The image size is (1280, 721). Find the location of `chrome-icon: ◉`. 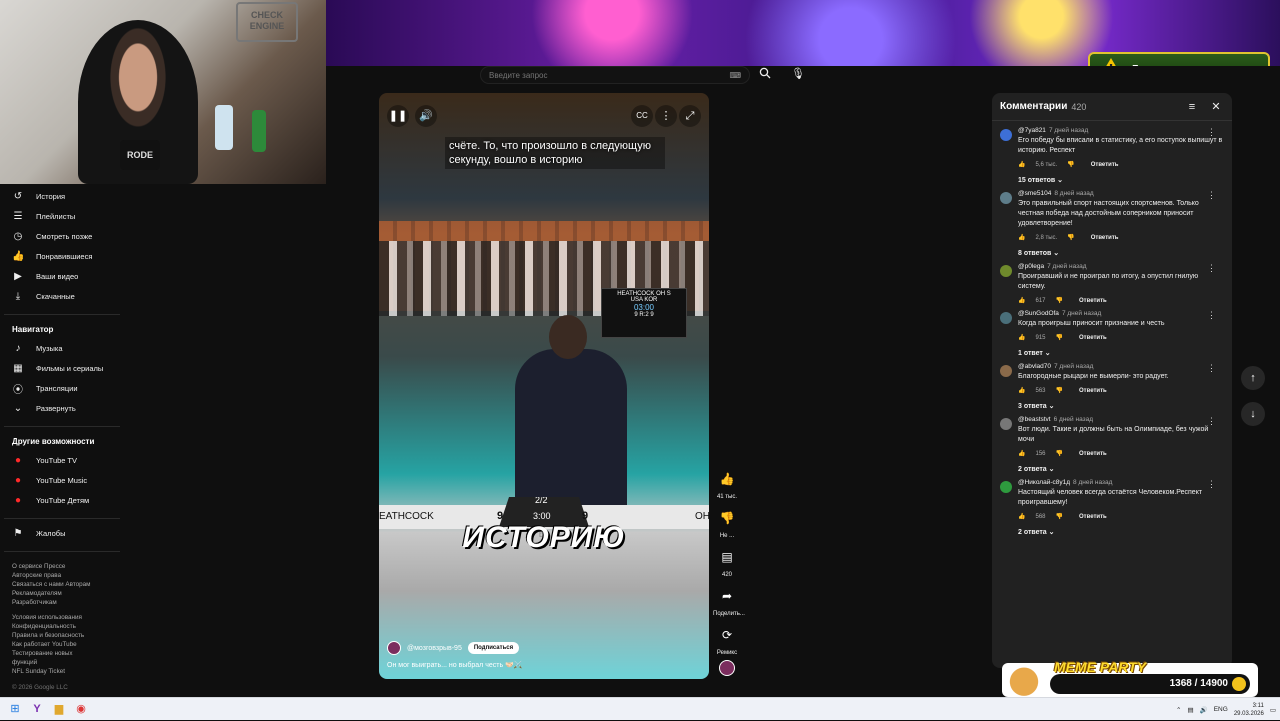

chrome-icon: ◉ is located at coordinates (81, 709).